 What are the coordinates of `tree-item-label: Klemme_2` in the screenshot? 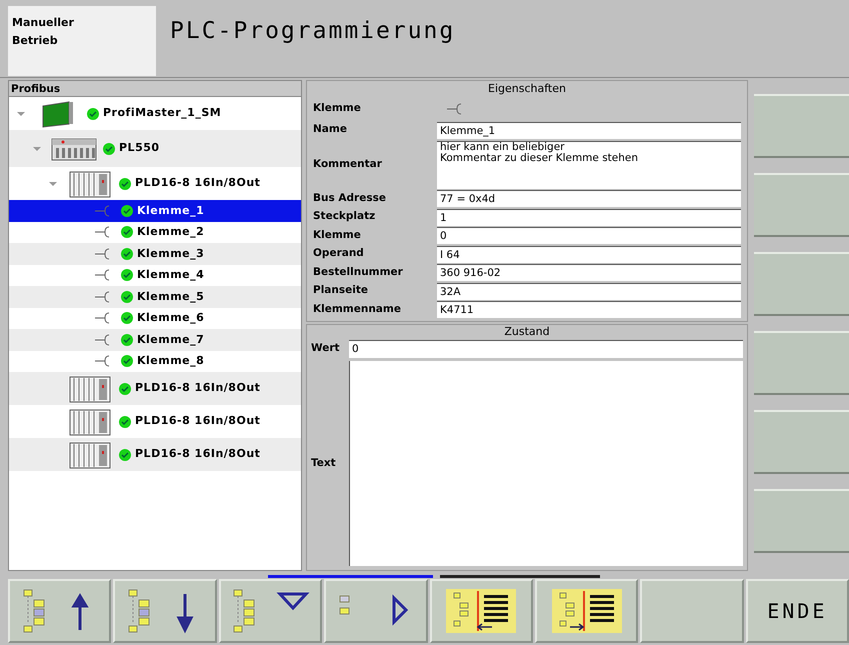 It's located at (170, 232).